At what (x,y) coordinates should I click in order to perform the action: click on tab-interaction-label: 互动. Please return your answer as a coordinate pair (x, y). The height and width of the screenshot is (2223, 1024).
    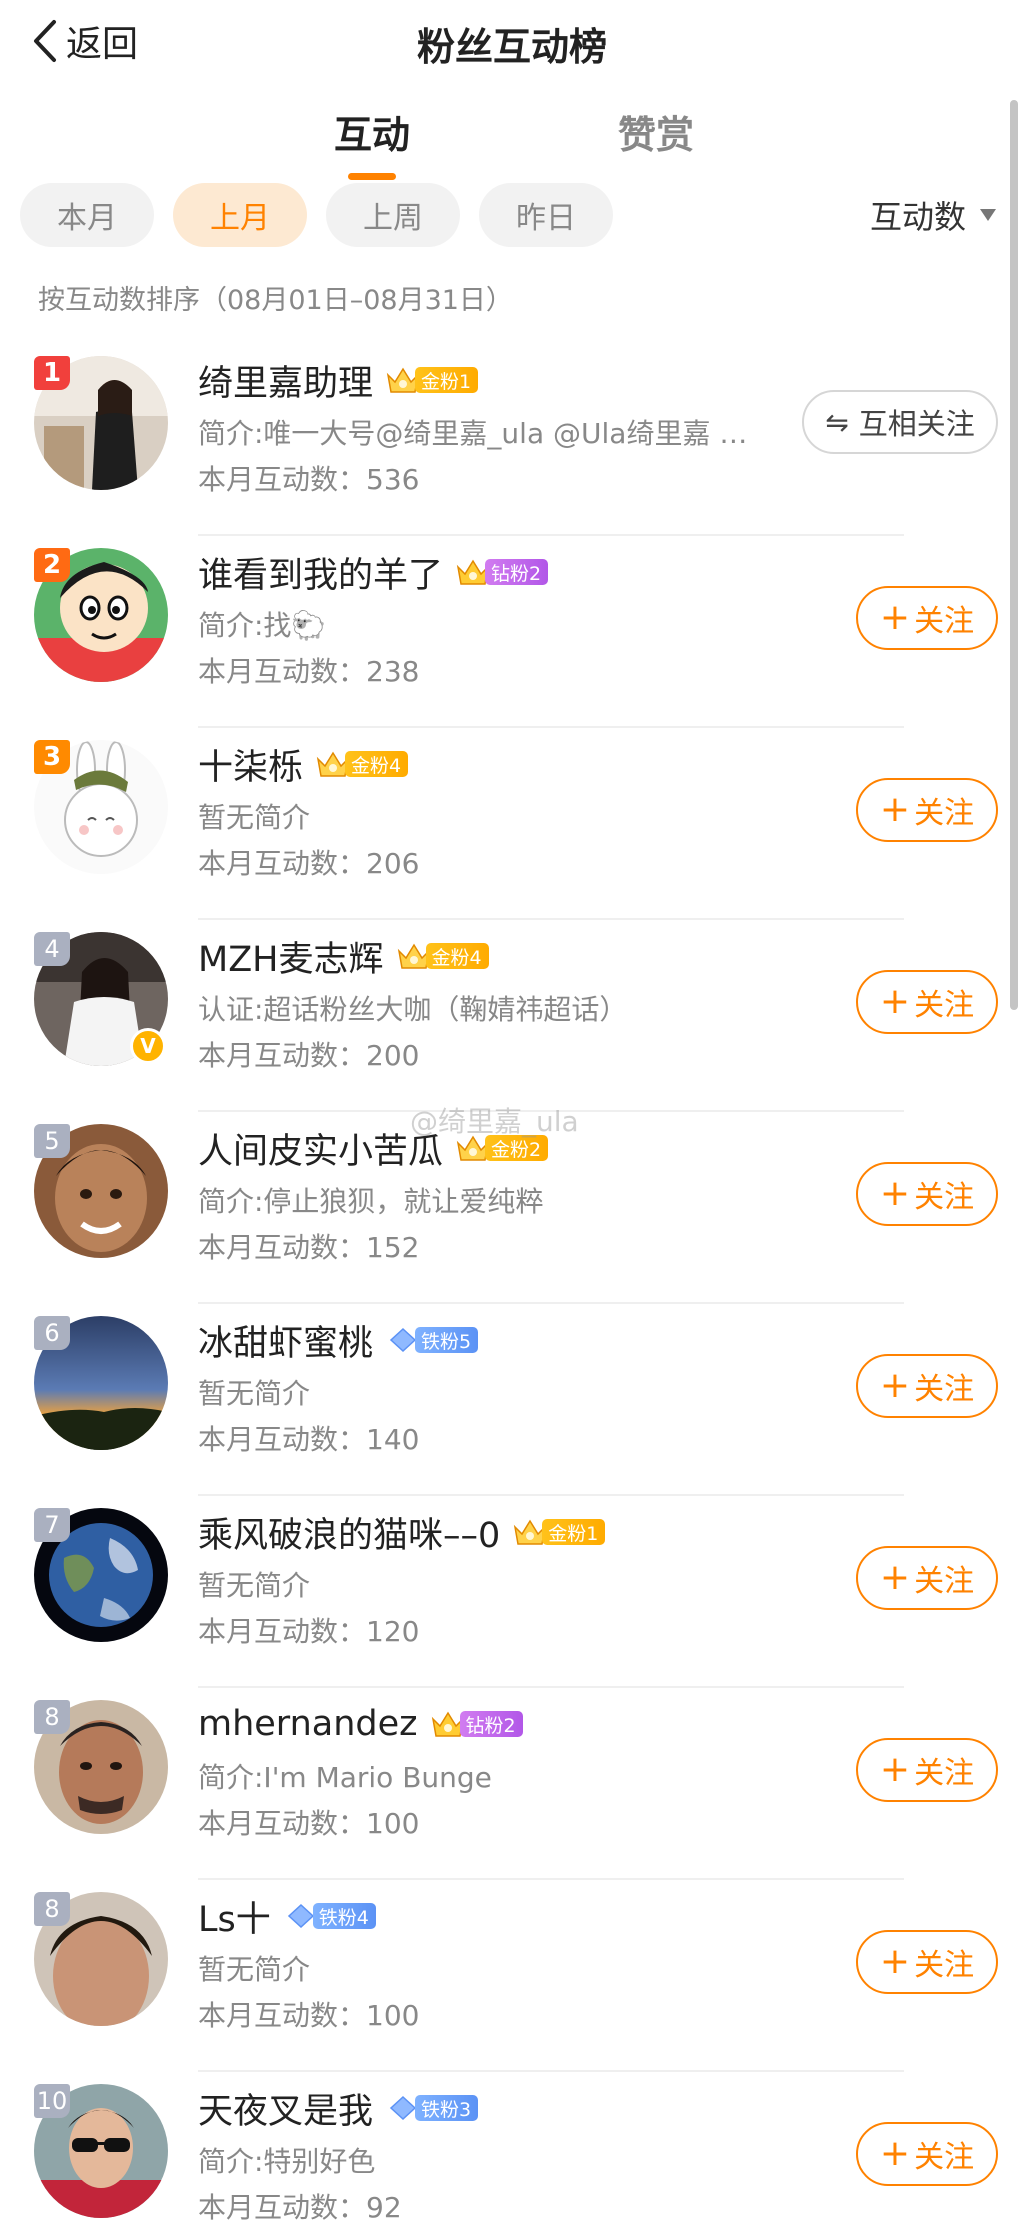
    Looking at the image, I should click on (371, 135).